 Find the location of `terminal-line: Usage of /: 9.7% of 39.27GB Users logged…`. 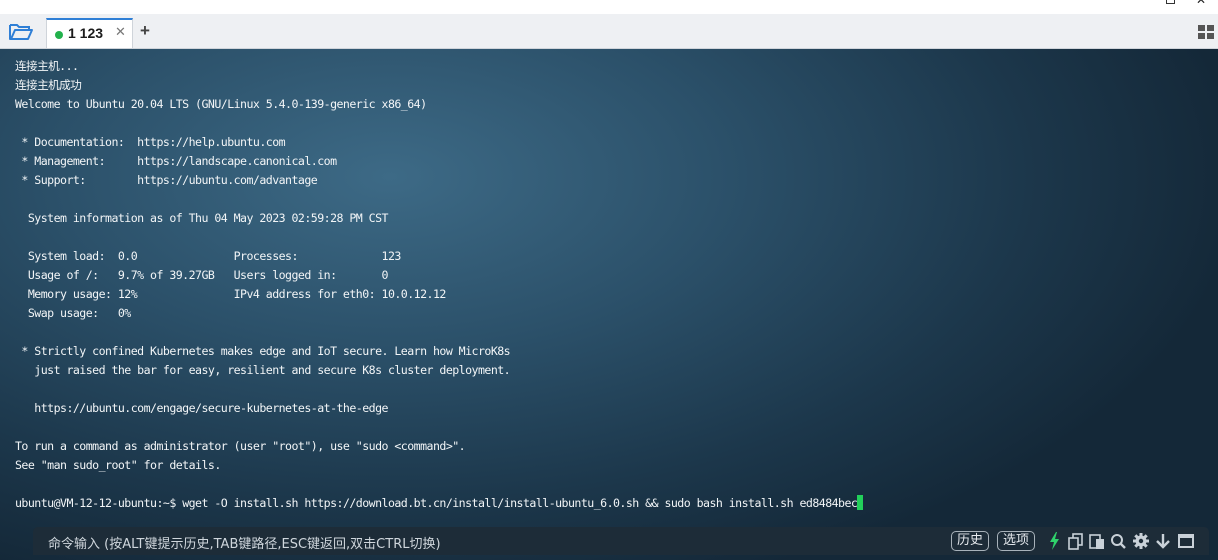

terminal-line: Usage of /: 9.7% of 39.27GB Users logged… is located at coordinates (202, 275).